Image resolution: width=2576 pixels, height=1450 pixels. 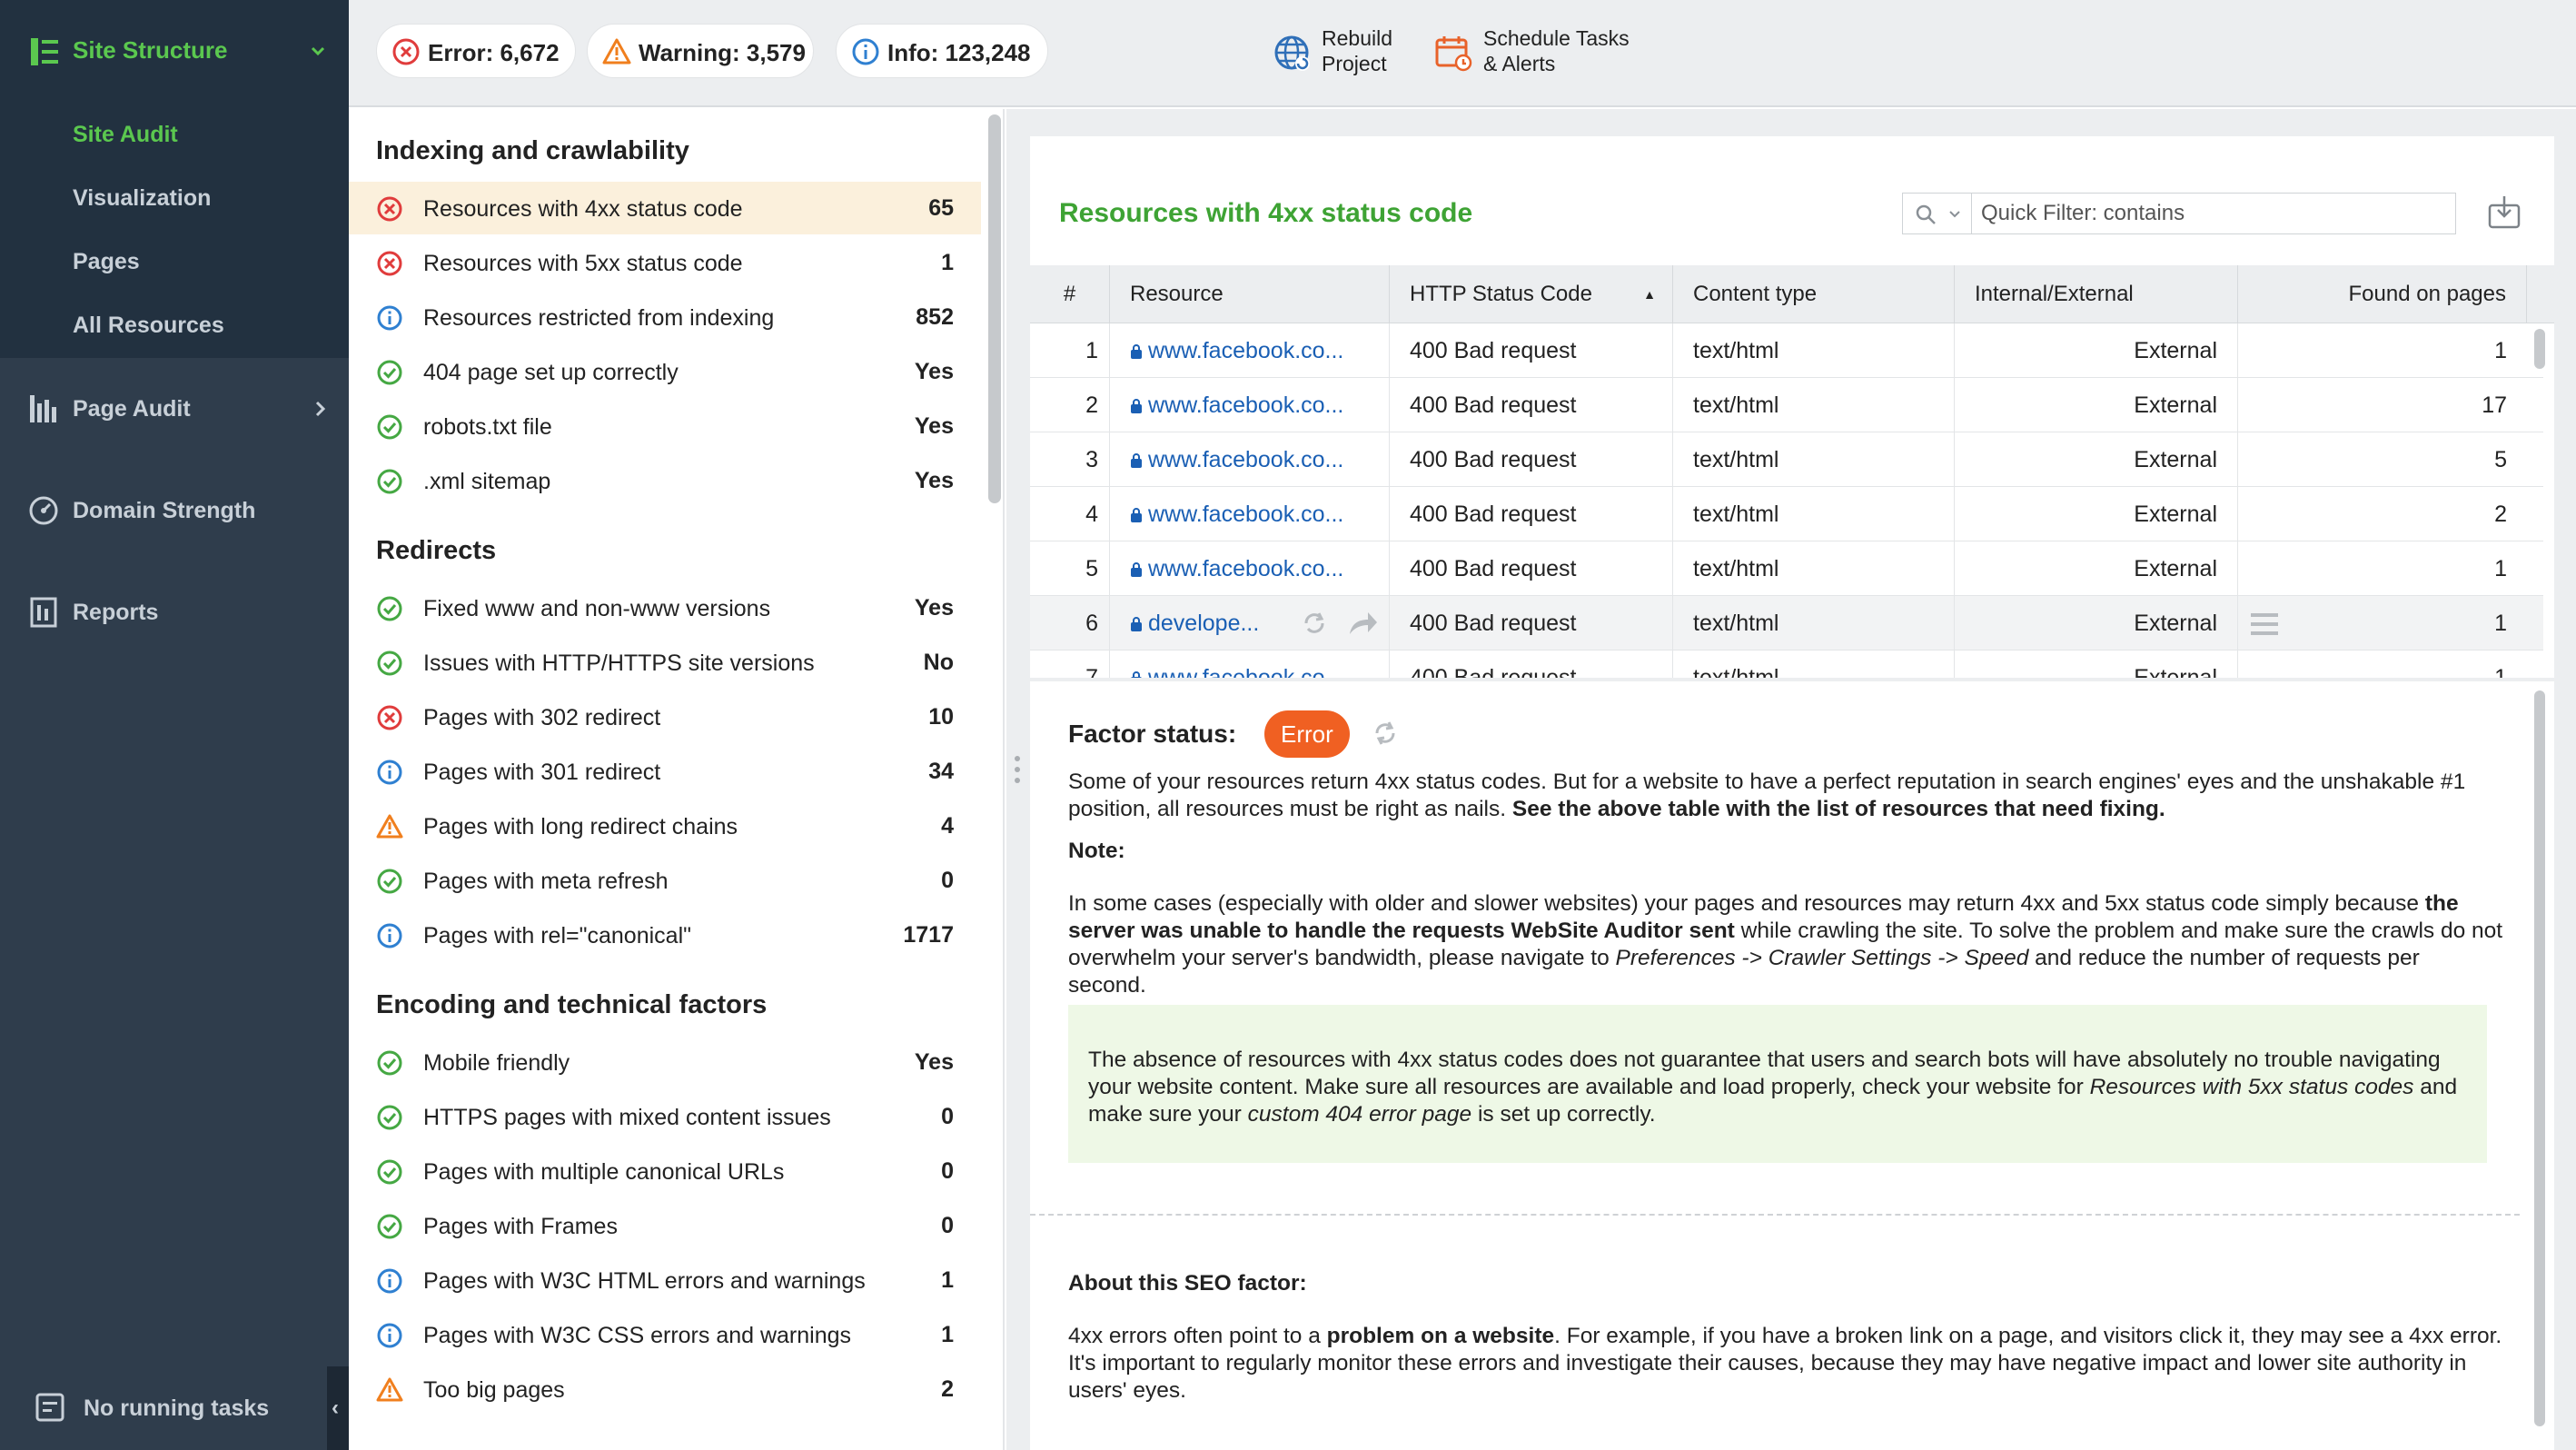 What do you see at coordinates (1537, 53) in the screenshot?
I see `schedule-tasks-button: Schedule Tasks & Alerts` at bounding box center [1537, 53].